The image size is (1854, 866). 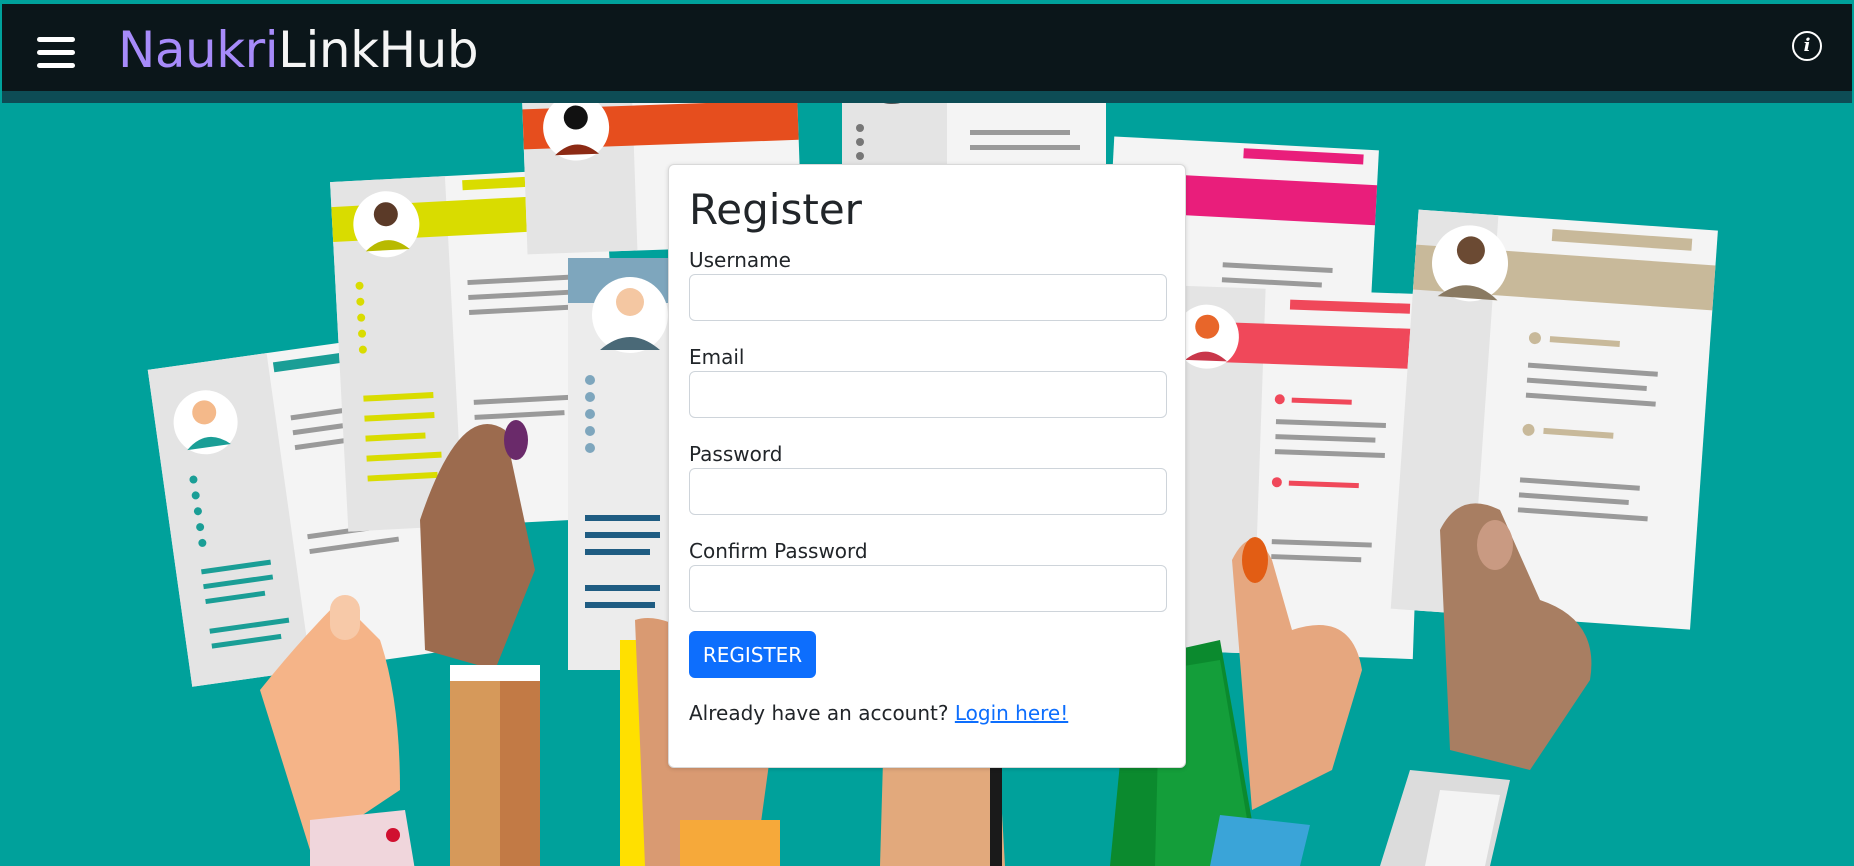 What do you see at coordinates (378, 50) in the screenshot?
I see `brand-part-linkhub: LinkHub` at bounding box center [378, 50].